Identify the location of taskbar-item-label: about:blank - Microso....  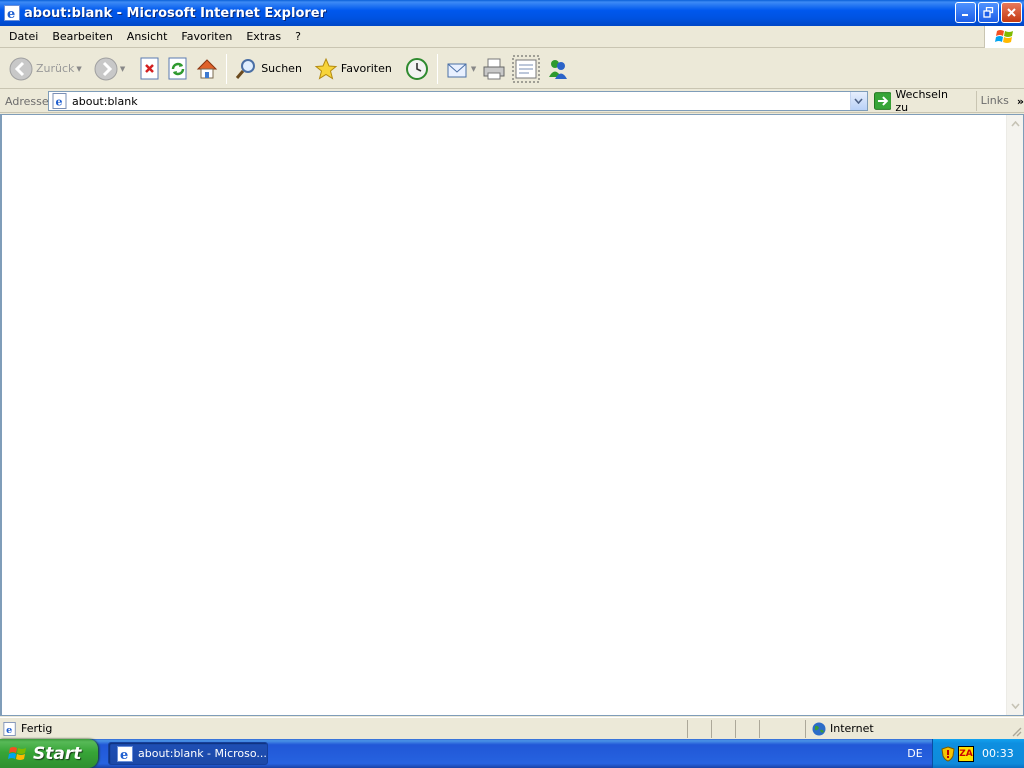
(202, 753).